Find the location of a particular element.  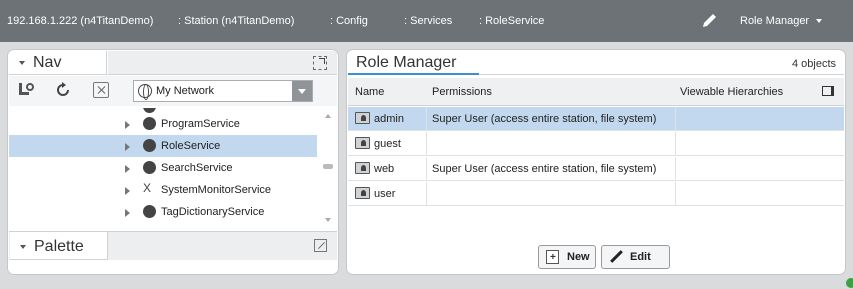

nav-tab: Nav is located at coordinates (58, 63).